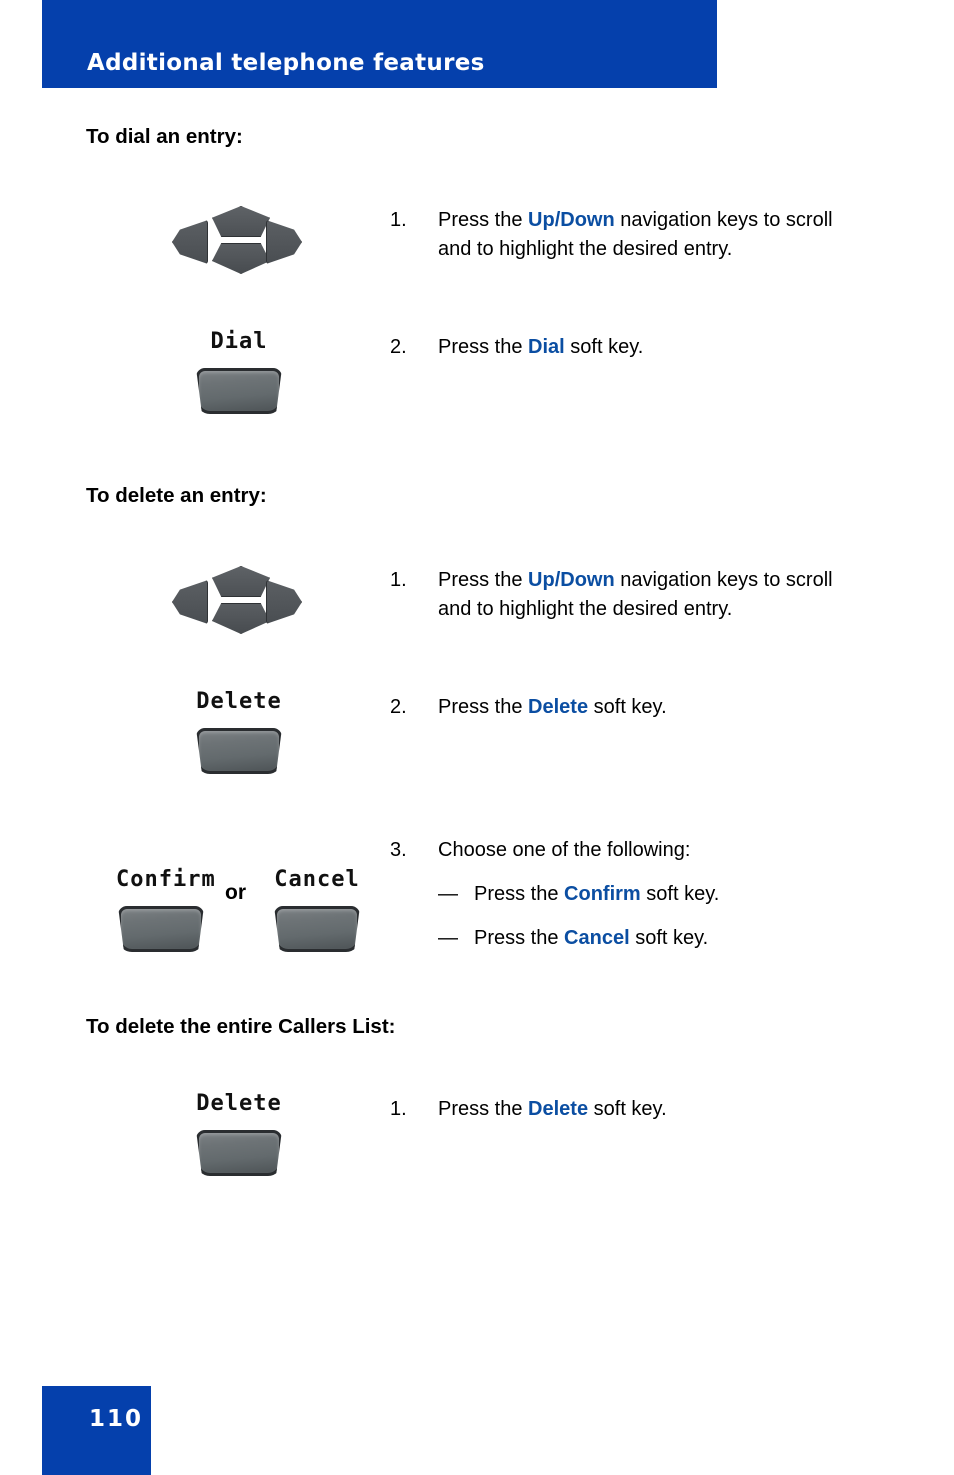  I want to click on sub-step-item: — Press the Confirm soft key., so click(649, 894).